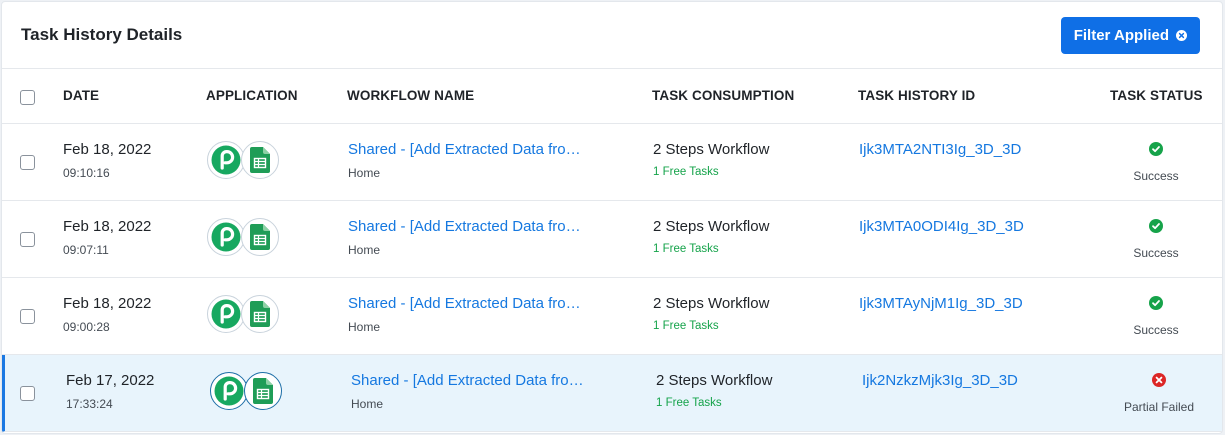 The image size is (1225, 435). Describe the element at coordinates (1181, 35) in the screenshot. I see `clear-filter-icon` at that location.